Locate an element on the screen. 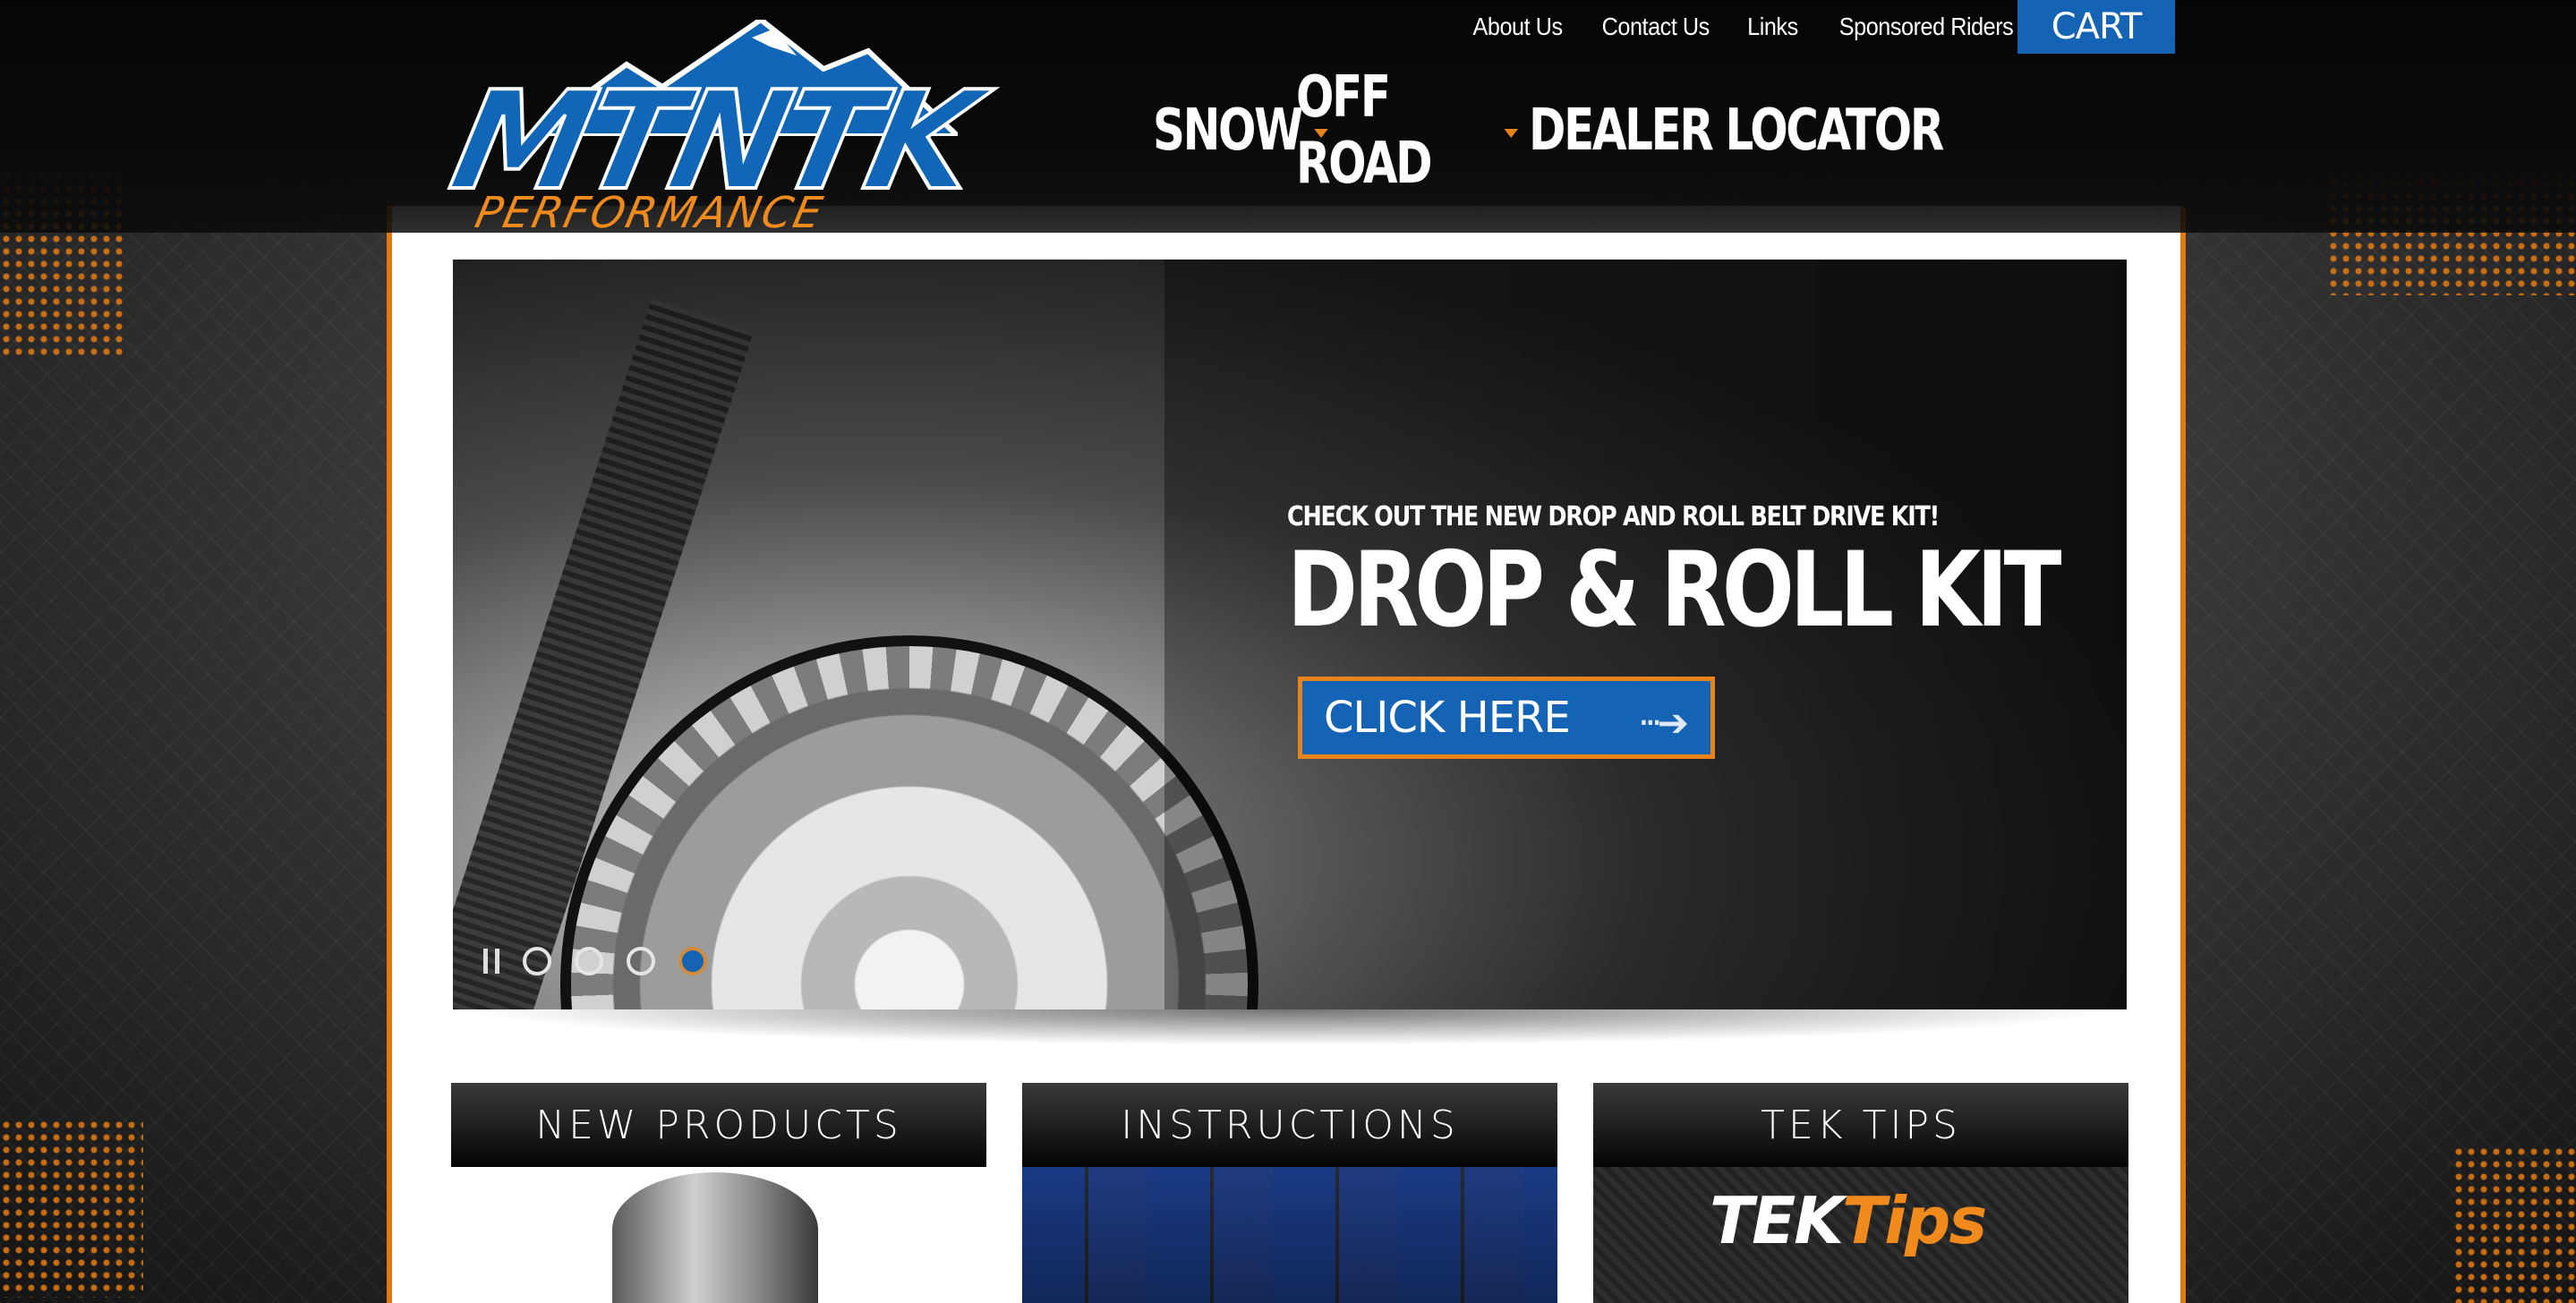  section-tek-tips: TEK TIPS TEKTips is located at coordinates (1860, 1193).